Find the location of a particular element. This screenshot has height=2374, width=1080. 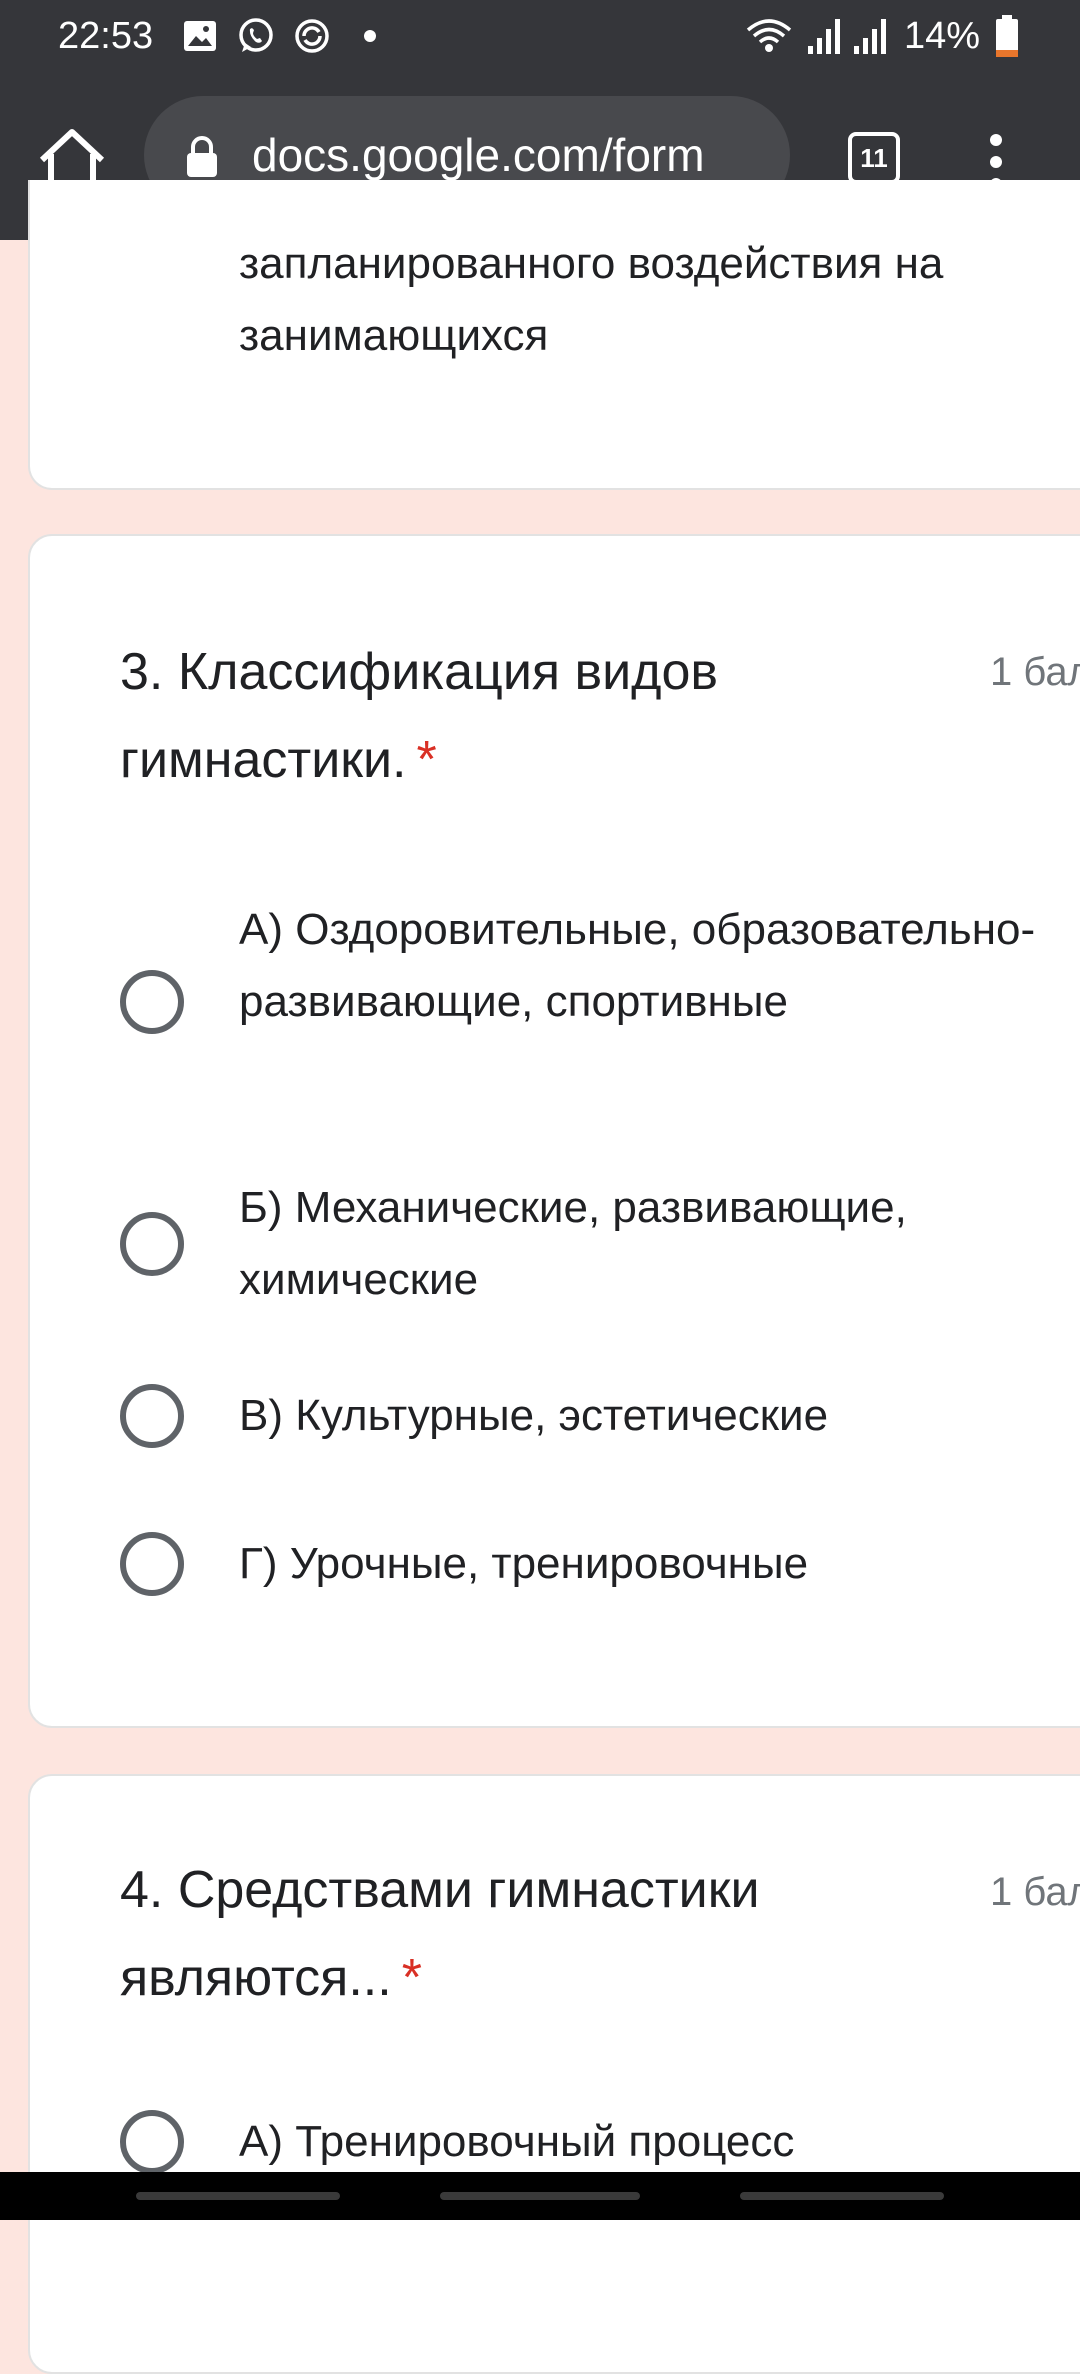

status-time: 22:53 is located at coordinates (106, 36).